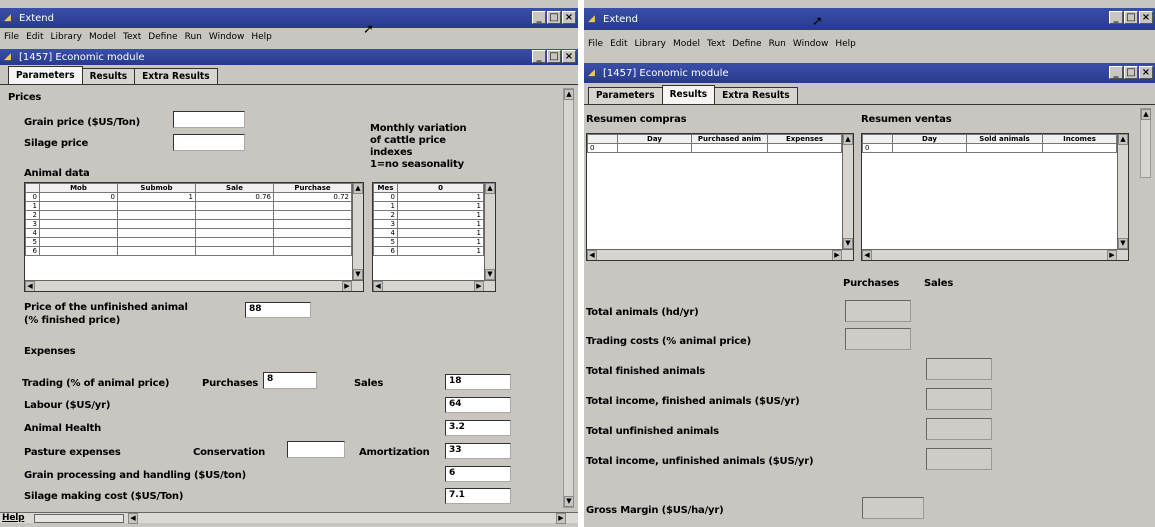 This screenshot has height=527, width=1155. I want to click on table-row: 5, so click(188, 242).